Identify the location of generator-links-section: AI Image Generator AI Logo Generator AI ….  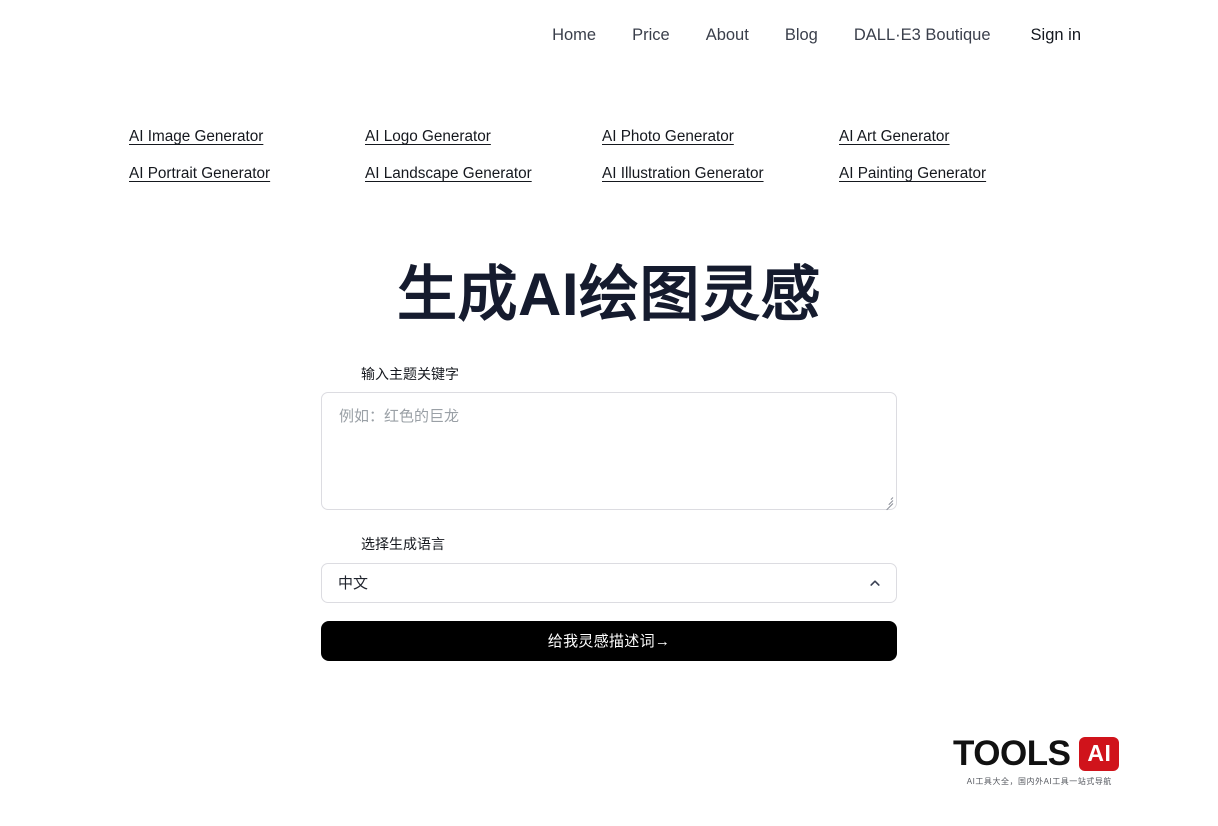
(609, 126).